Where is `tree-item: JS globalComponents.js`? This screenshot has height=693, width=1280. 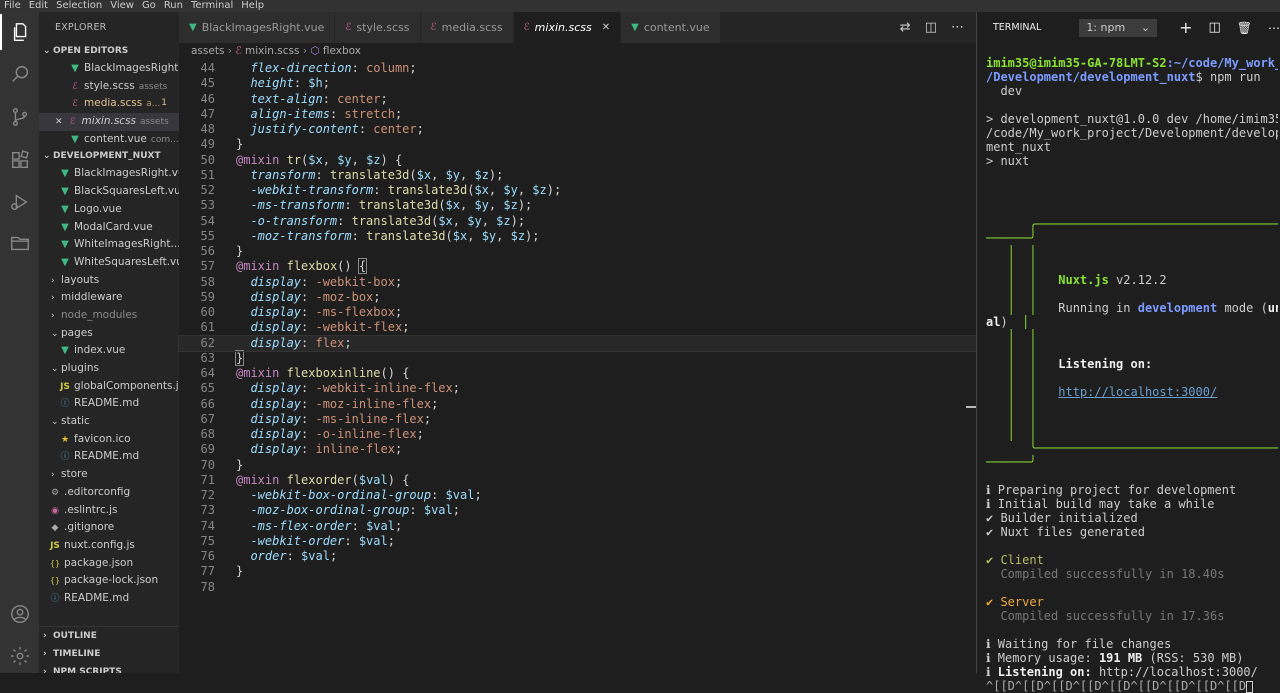 tree-item: JS globalComponents.js is located at coordinates (109, 387).